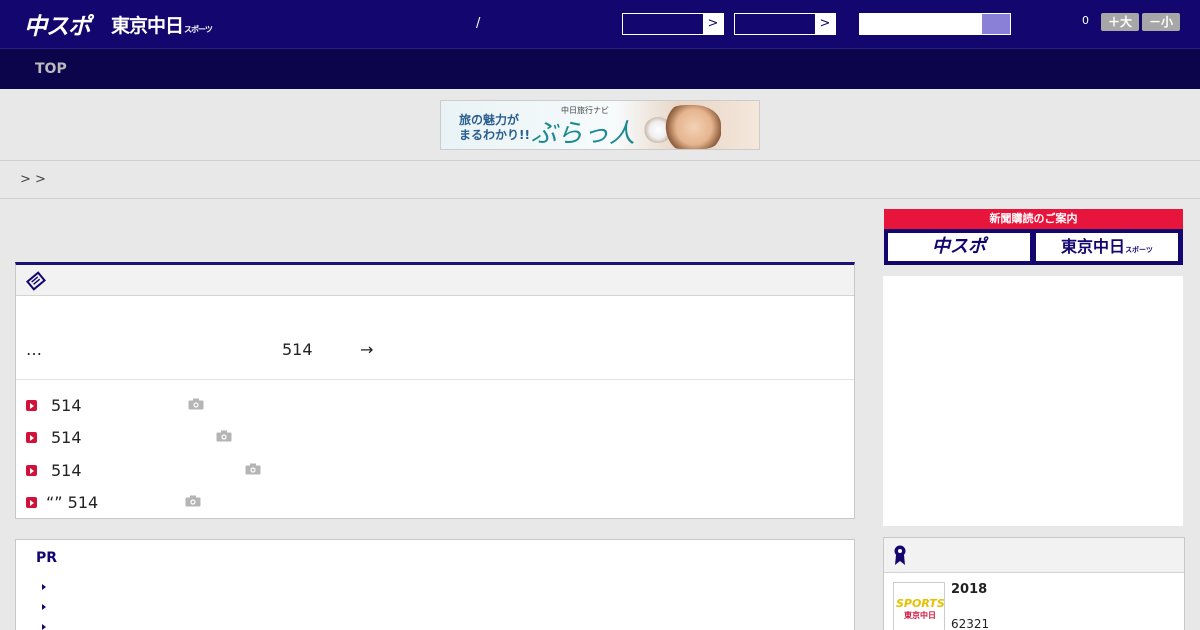 The image size is (1200, 630). Describe the element at coordinates (969, 589) in the screenshot. I see `ranking-year: 2018` at that location.